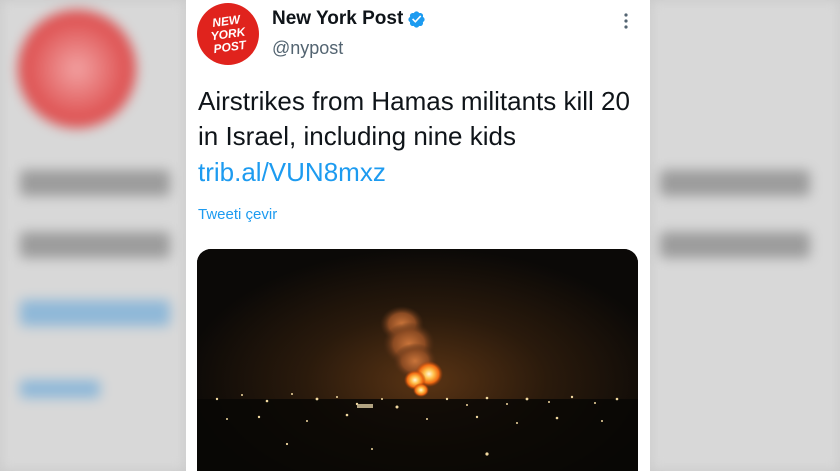 This screenshot has height=471, width=840. Describe the element at coordinates (416, 19) in the screenshot. I see `verified-badge-icon` at that location.